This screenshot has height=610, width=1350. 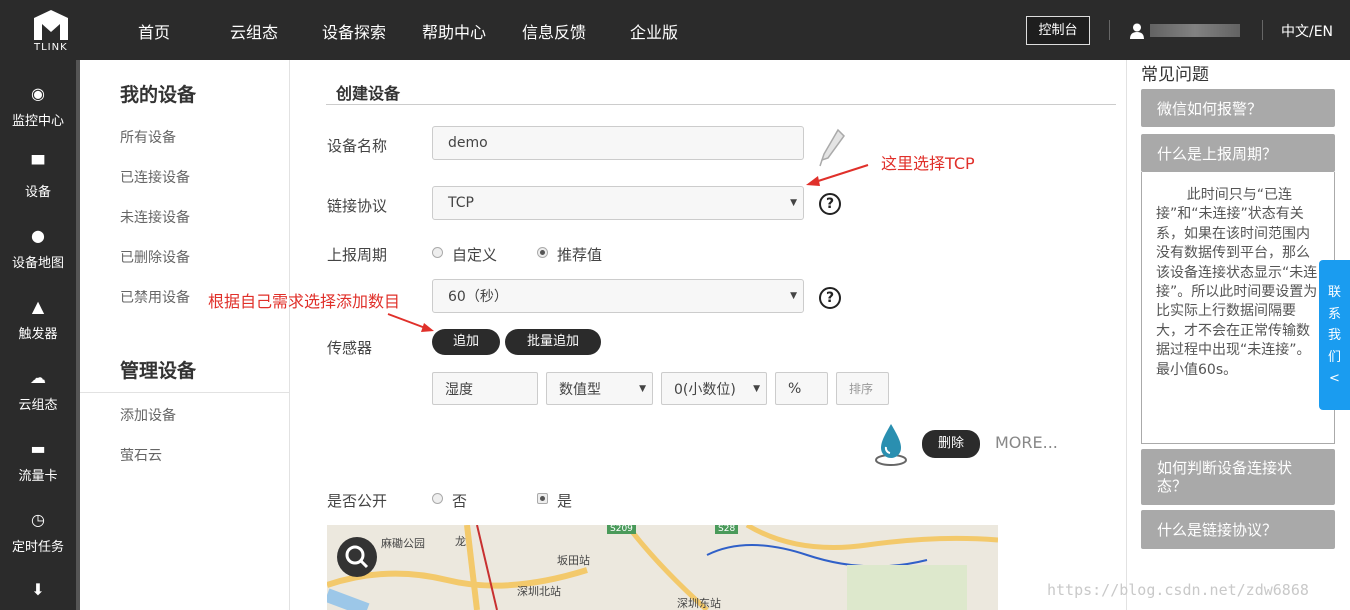 What do you see at coordinates (37, 263) in the screenshot?
I see `sidebar-item-label: 设备地图` at bounding box center [37, 263].